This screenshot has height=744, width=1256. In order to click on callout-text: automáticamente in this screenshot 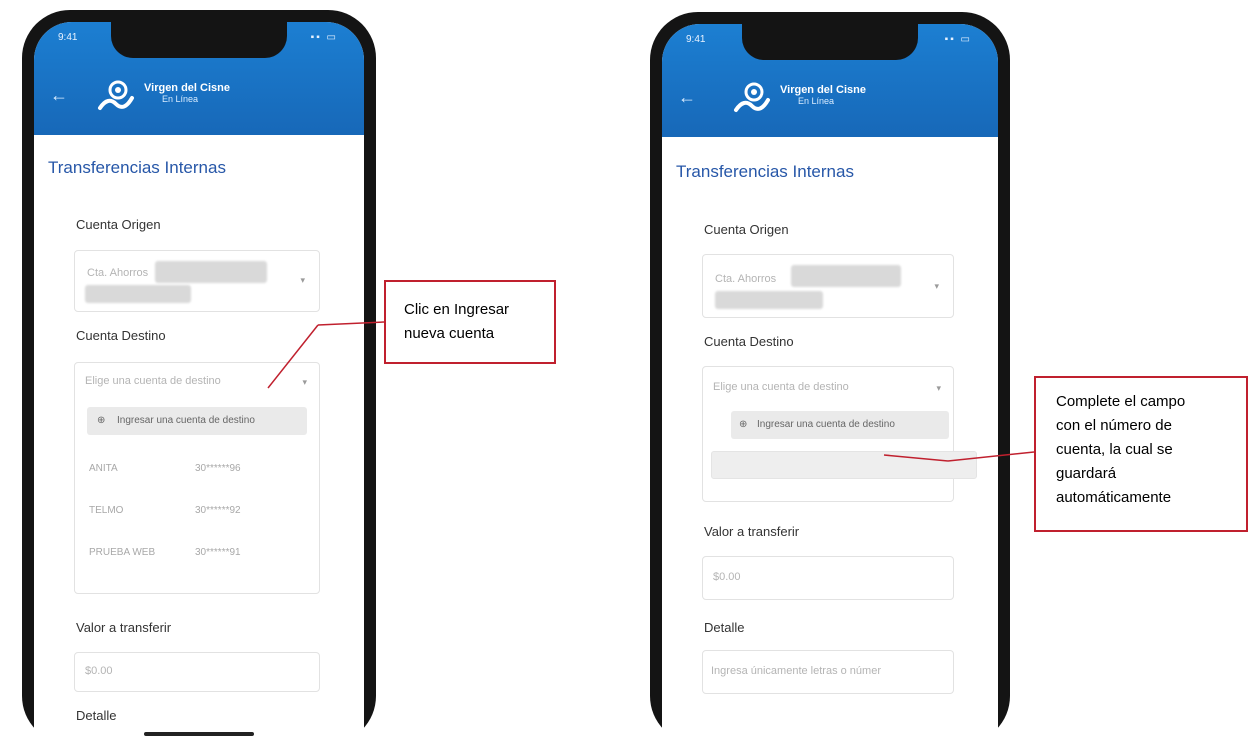, I will do `click(1114, 497)`.